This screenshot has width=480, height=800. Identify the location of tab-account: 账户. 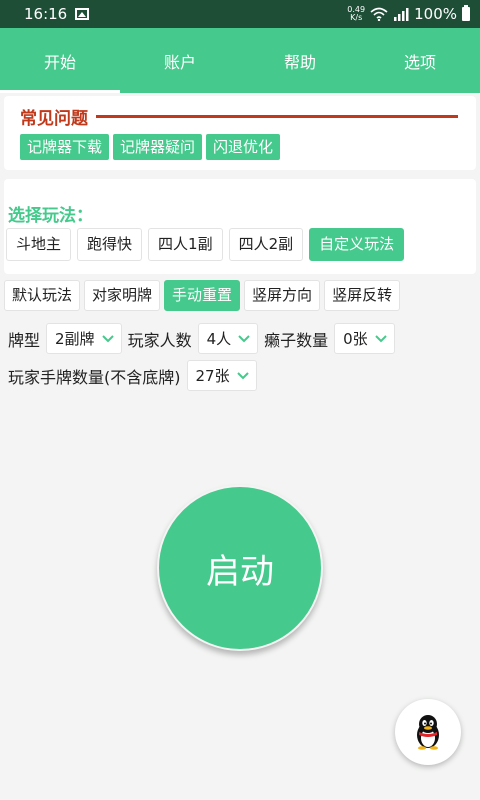
(180, 60).